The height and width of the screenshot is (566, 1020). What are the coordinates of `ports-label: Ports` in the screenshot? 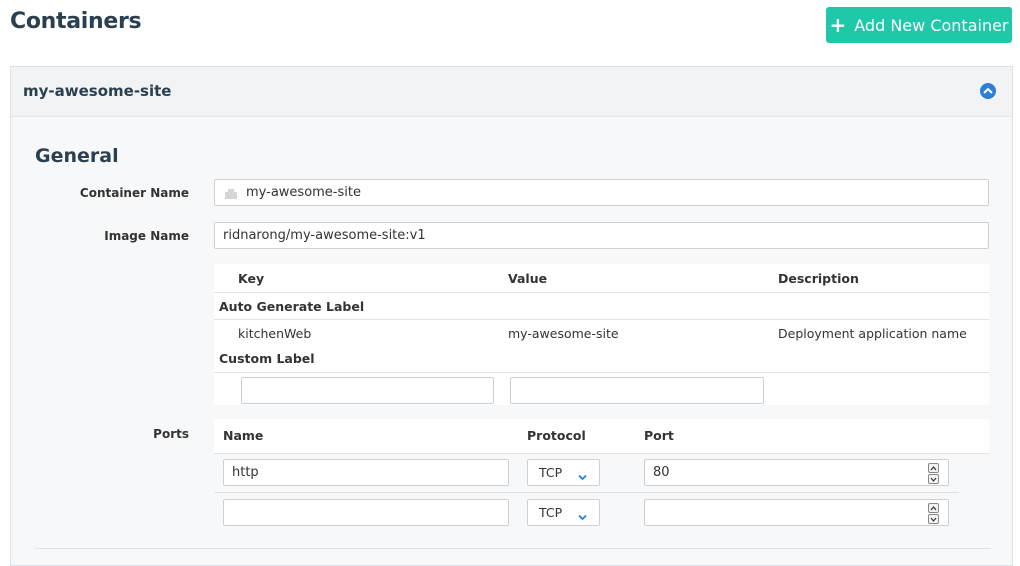 It's located at (171, 434).